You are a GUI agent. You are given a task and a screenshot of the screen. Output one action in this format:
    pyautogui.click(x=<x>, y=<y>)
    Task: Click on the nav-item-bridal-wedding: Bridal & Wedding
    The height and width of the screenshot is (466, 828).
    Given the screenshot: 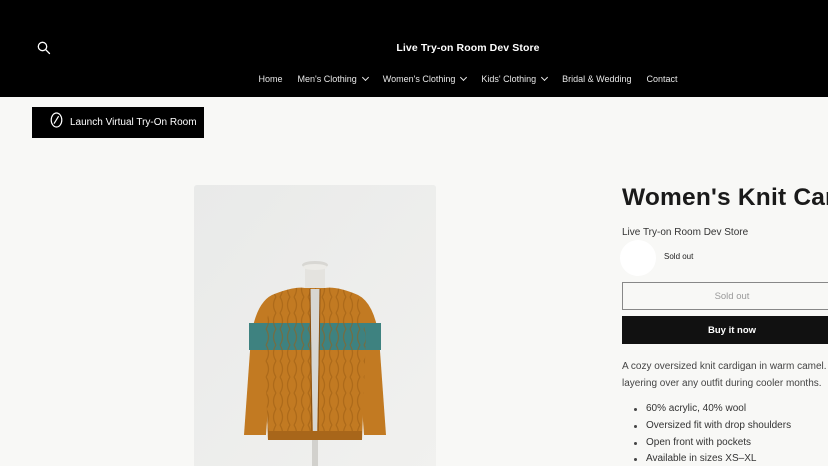 What is the action you would take?
    pyautogui.click(x=596, y=79)
    